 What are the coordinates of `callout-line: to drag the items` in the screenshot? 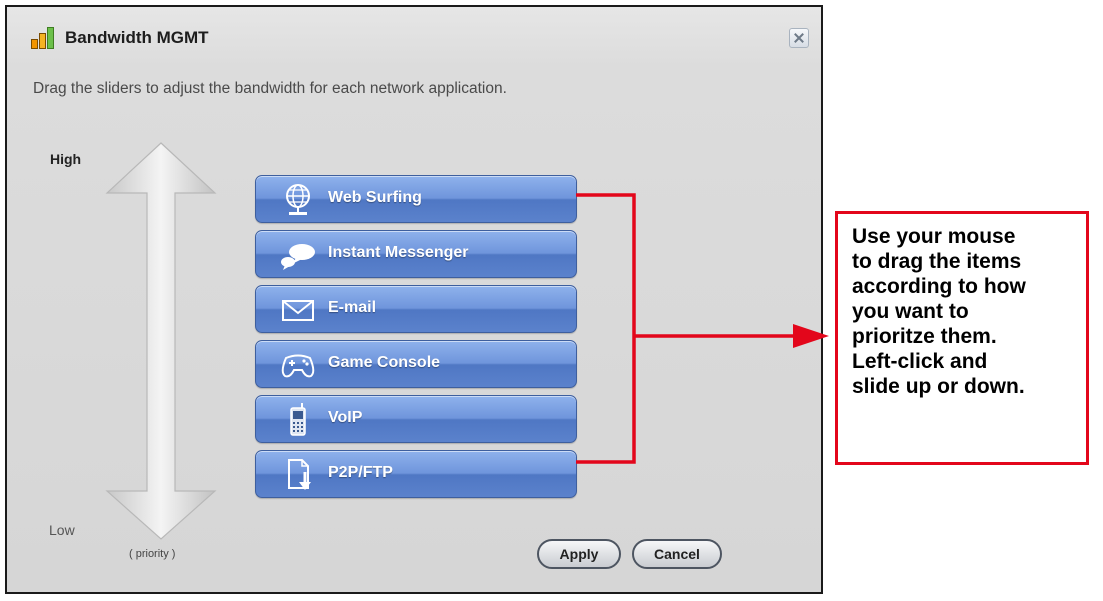 It's located at (937, 261).